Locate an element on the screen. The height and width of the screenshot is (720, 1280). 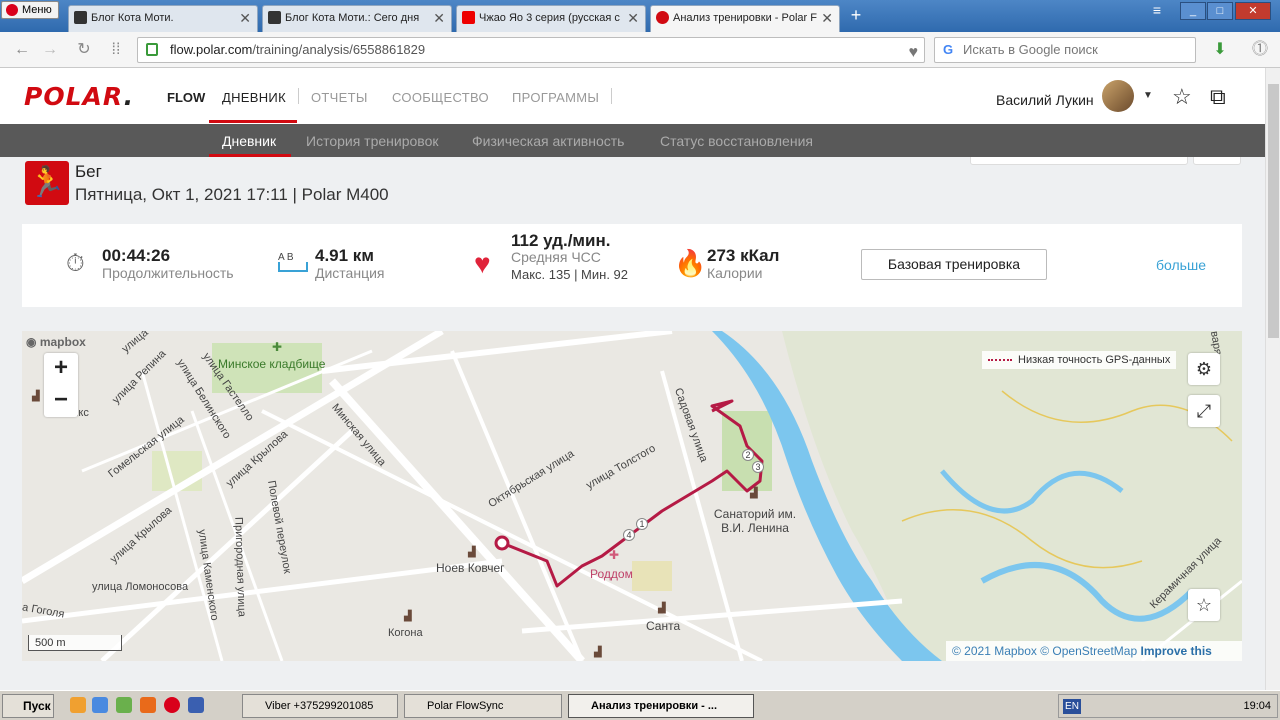
forward-icon: → is located at coordinates (50, 50).